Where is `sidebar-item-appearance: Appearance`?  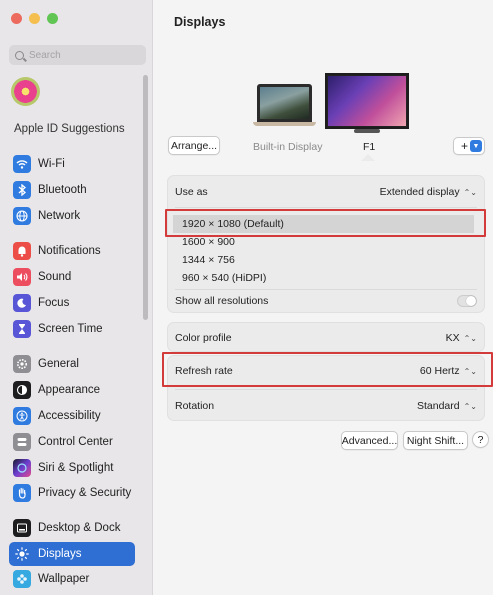
sidebar-item-appearance: Appearance is located at coordinates (72, 390).